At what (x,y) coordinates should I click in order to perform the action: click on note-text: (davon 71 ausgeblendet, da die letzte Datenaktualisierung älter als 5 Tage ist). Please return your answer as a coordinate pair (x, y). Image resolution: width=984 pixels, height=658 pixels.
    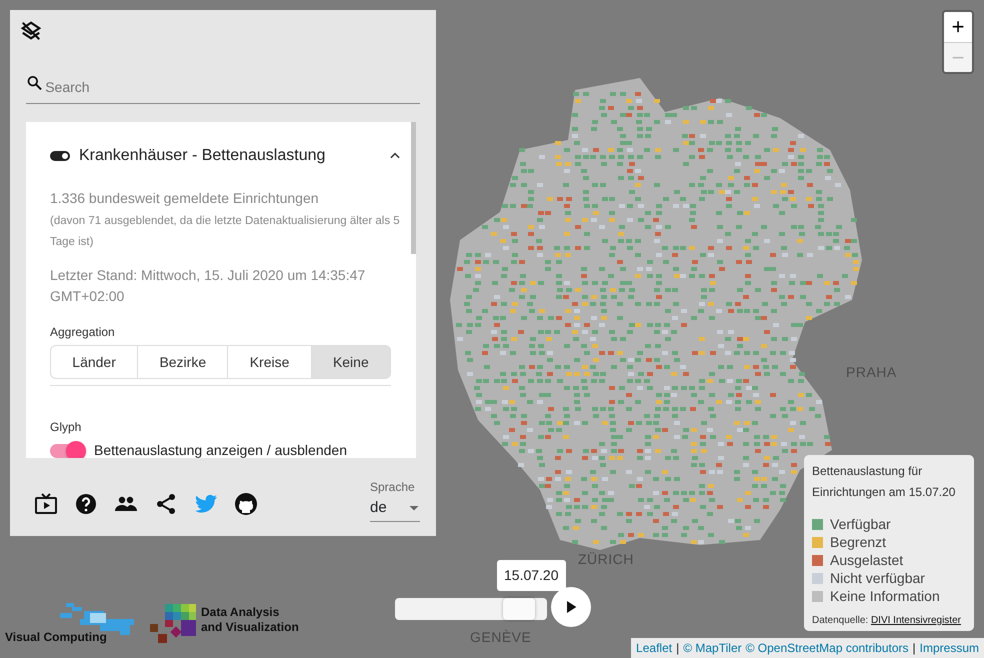
    Looking at the image, I should click on (225, 232).